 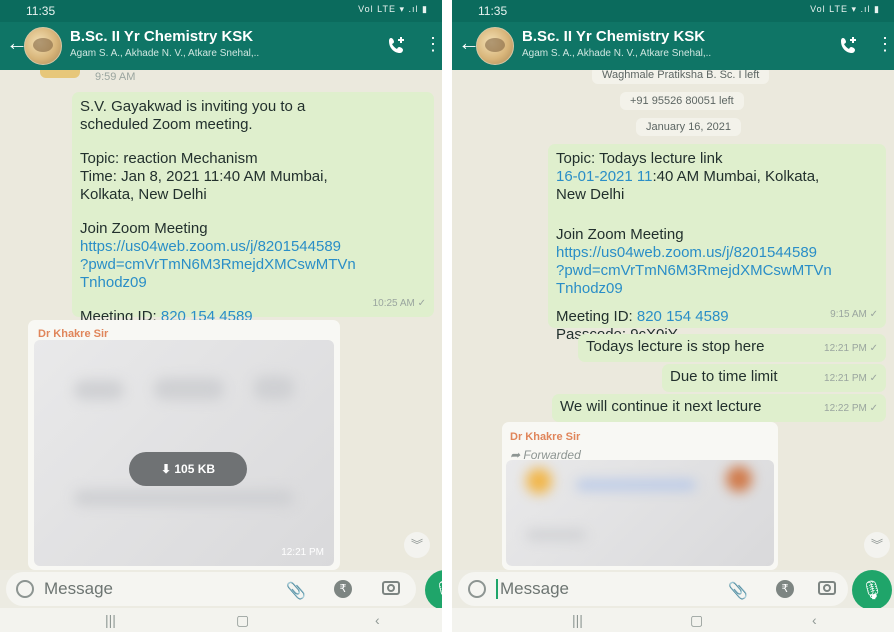 What do you see at coordinates (640, 513) in the screenshot?
I see `blurred-image-preview` at bounding box center [640, 513].